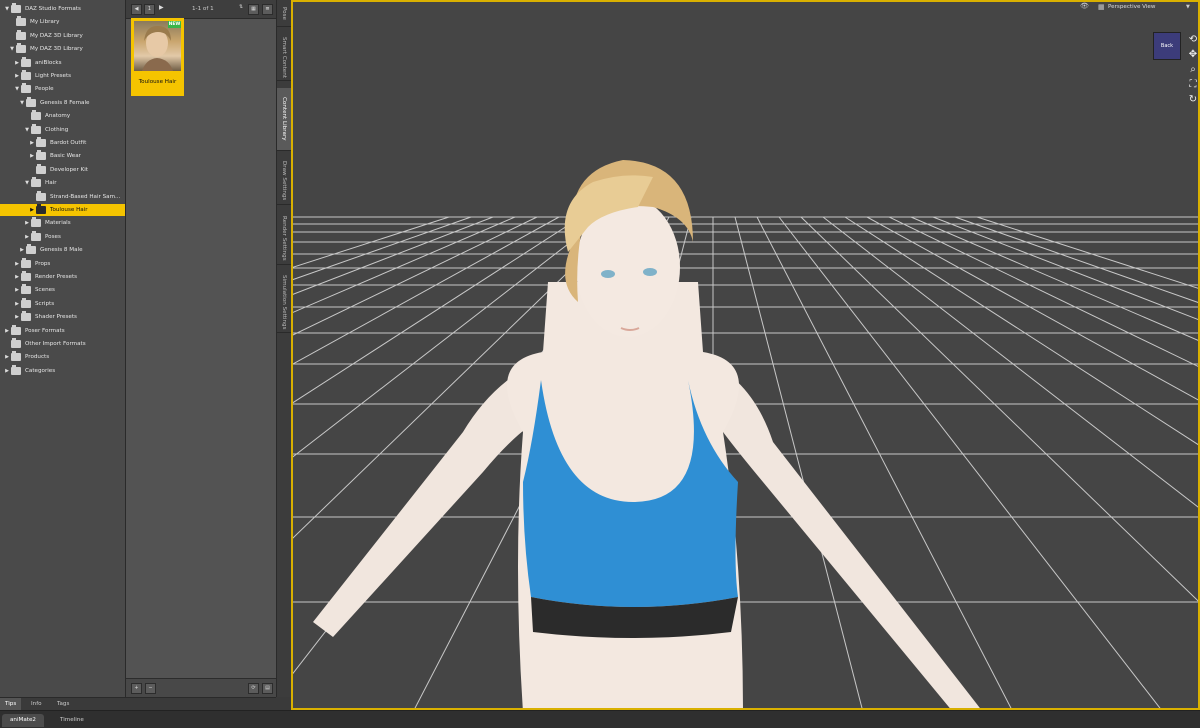 This screenshot has height=728, width=1200. Describe the element at coordinates (1192, 99) in the screenshot. I see `reset-view-icon: ↻` at that location.